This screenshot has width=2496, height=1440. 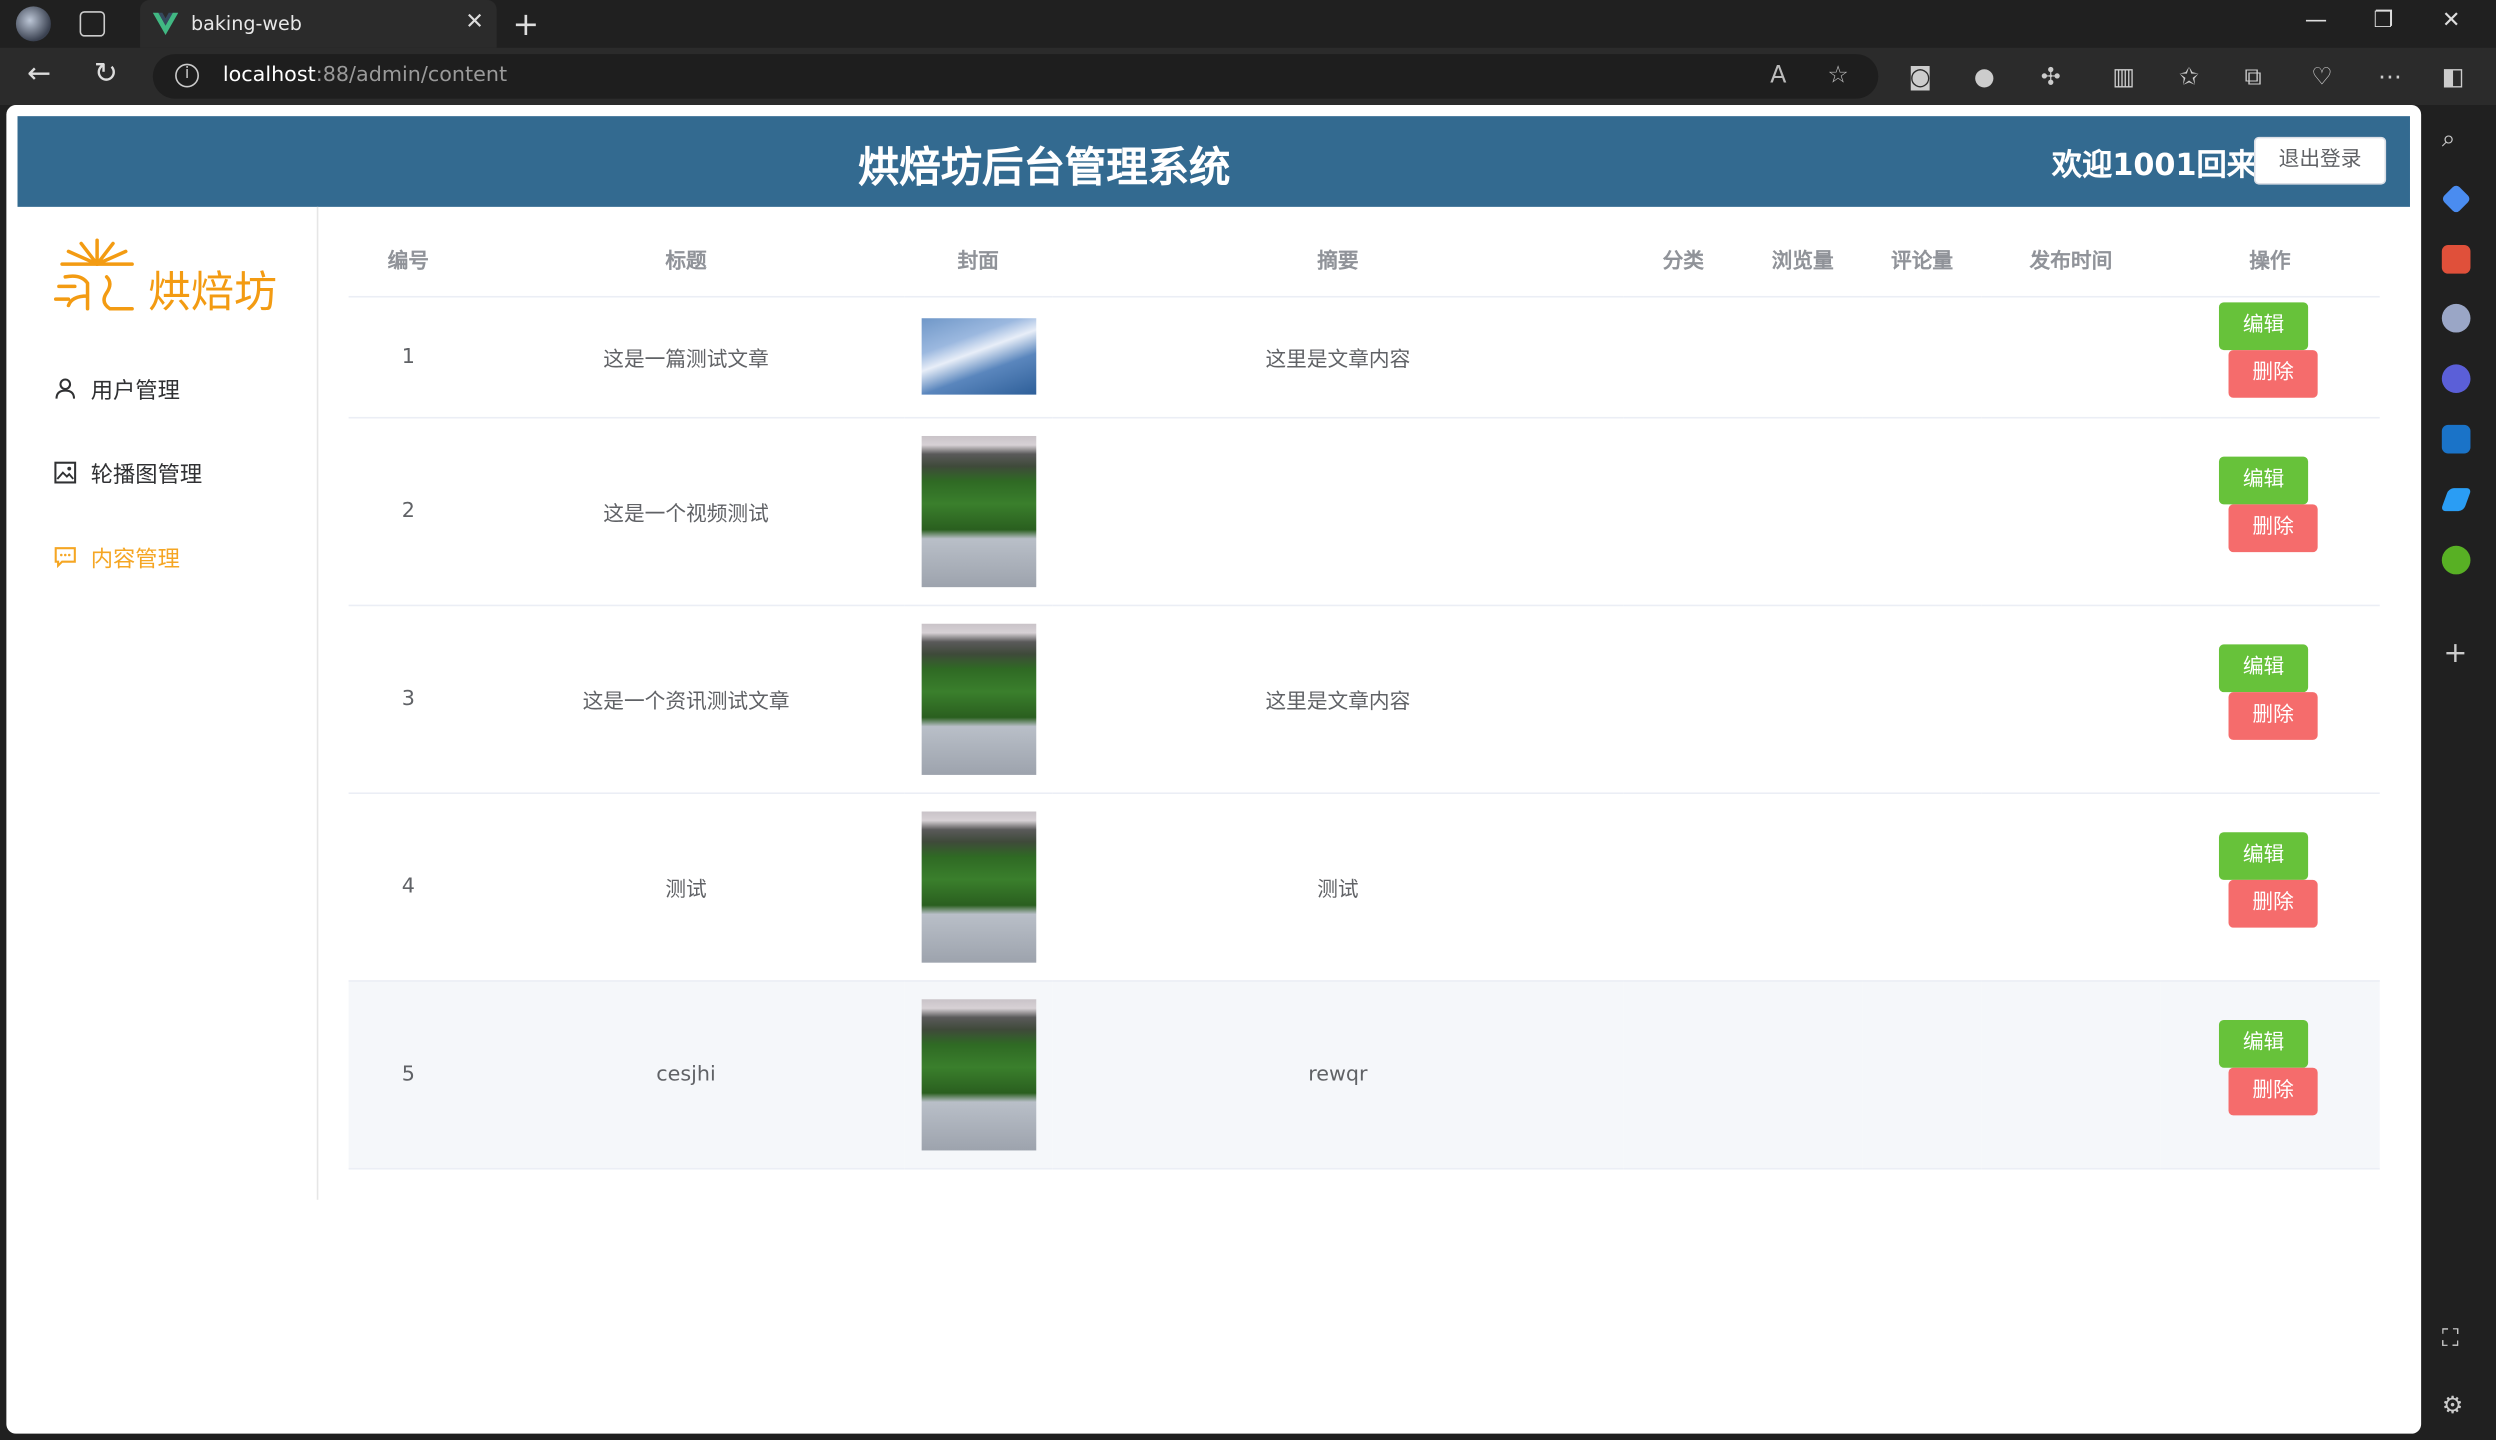 I want to click on extension-face-icon: ●, so click(x=1984, y=76).